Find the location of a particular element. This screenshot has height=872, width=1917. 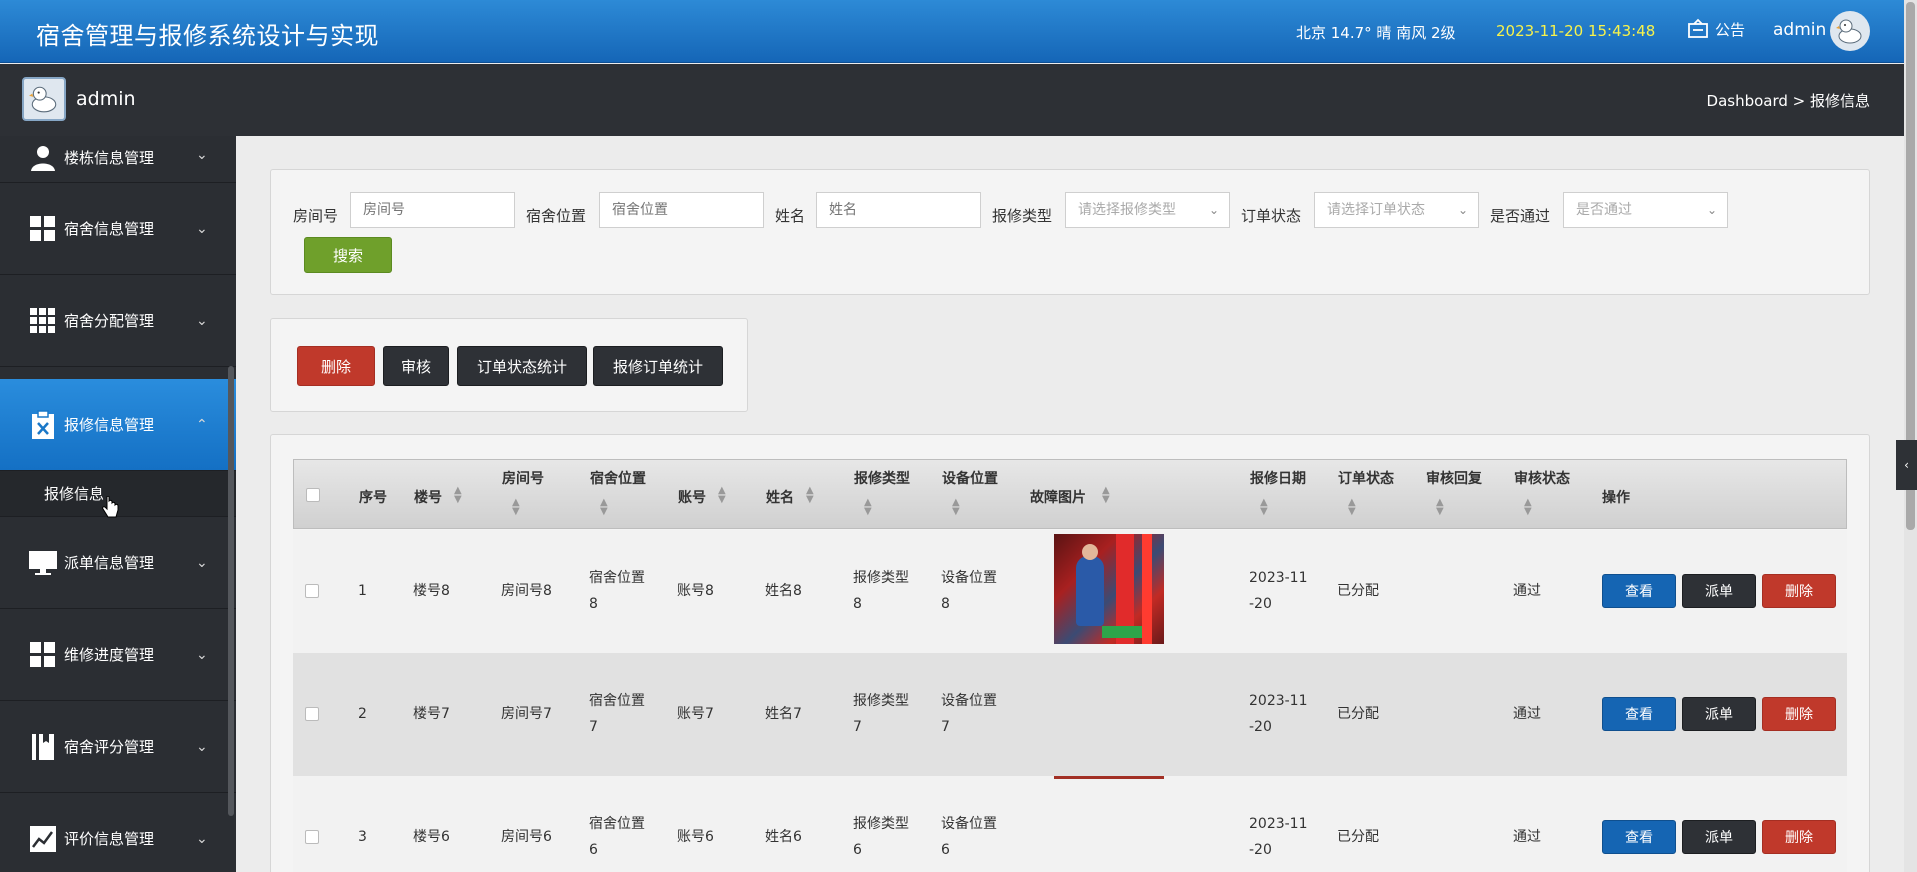

page-scrollbar is located at coordinates (1910, 436).